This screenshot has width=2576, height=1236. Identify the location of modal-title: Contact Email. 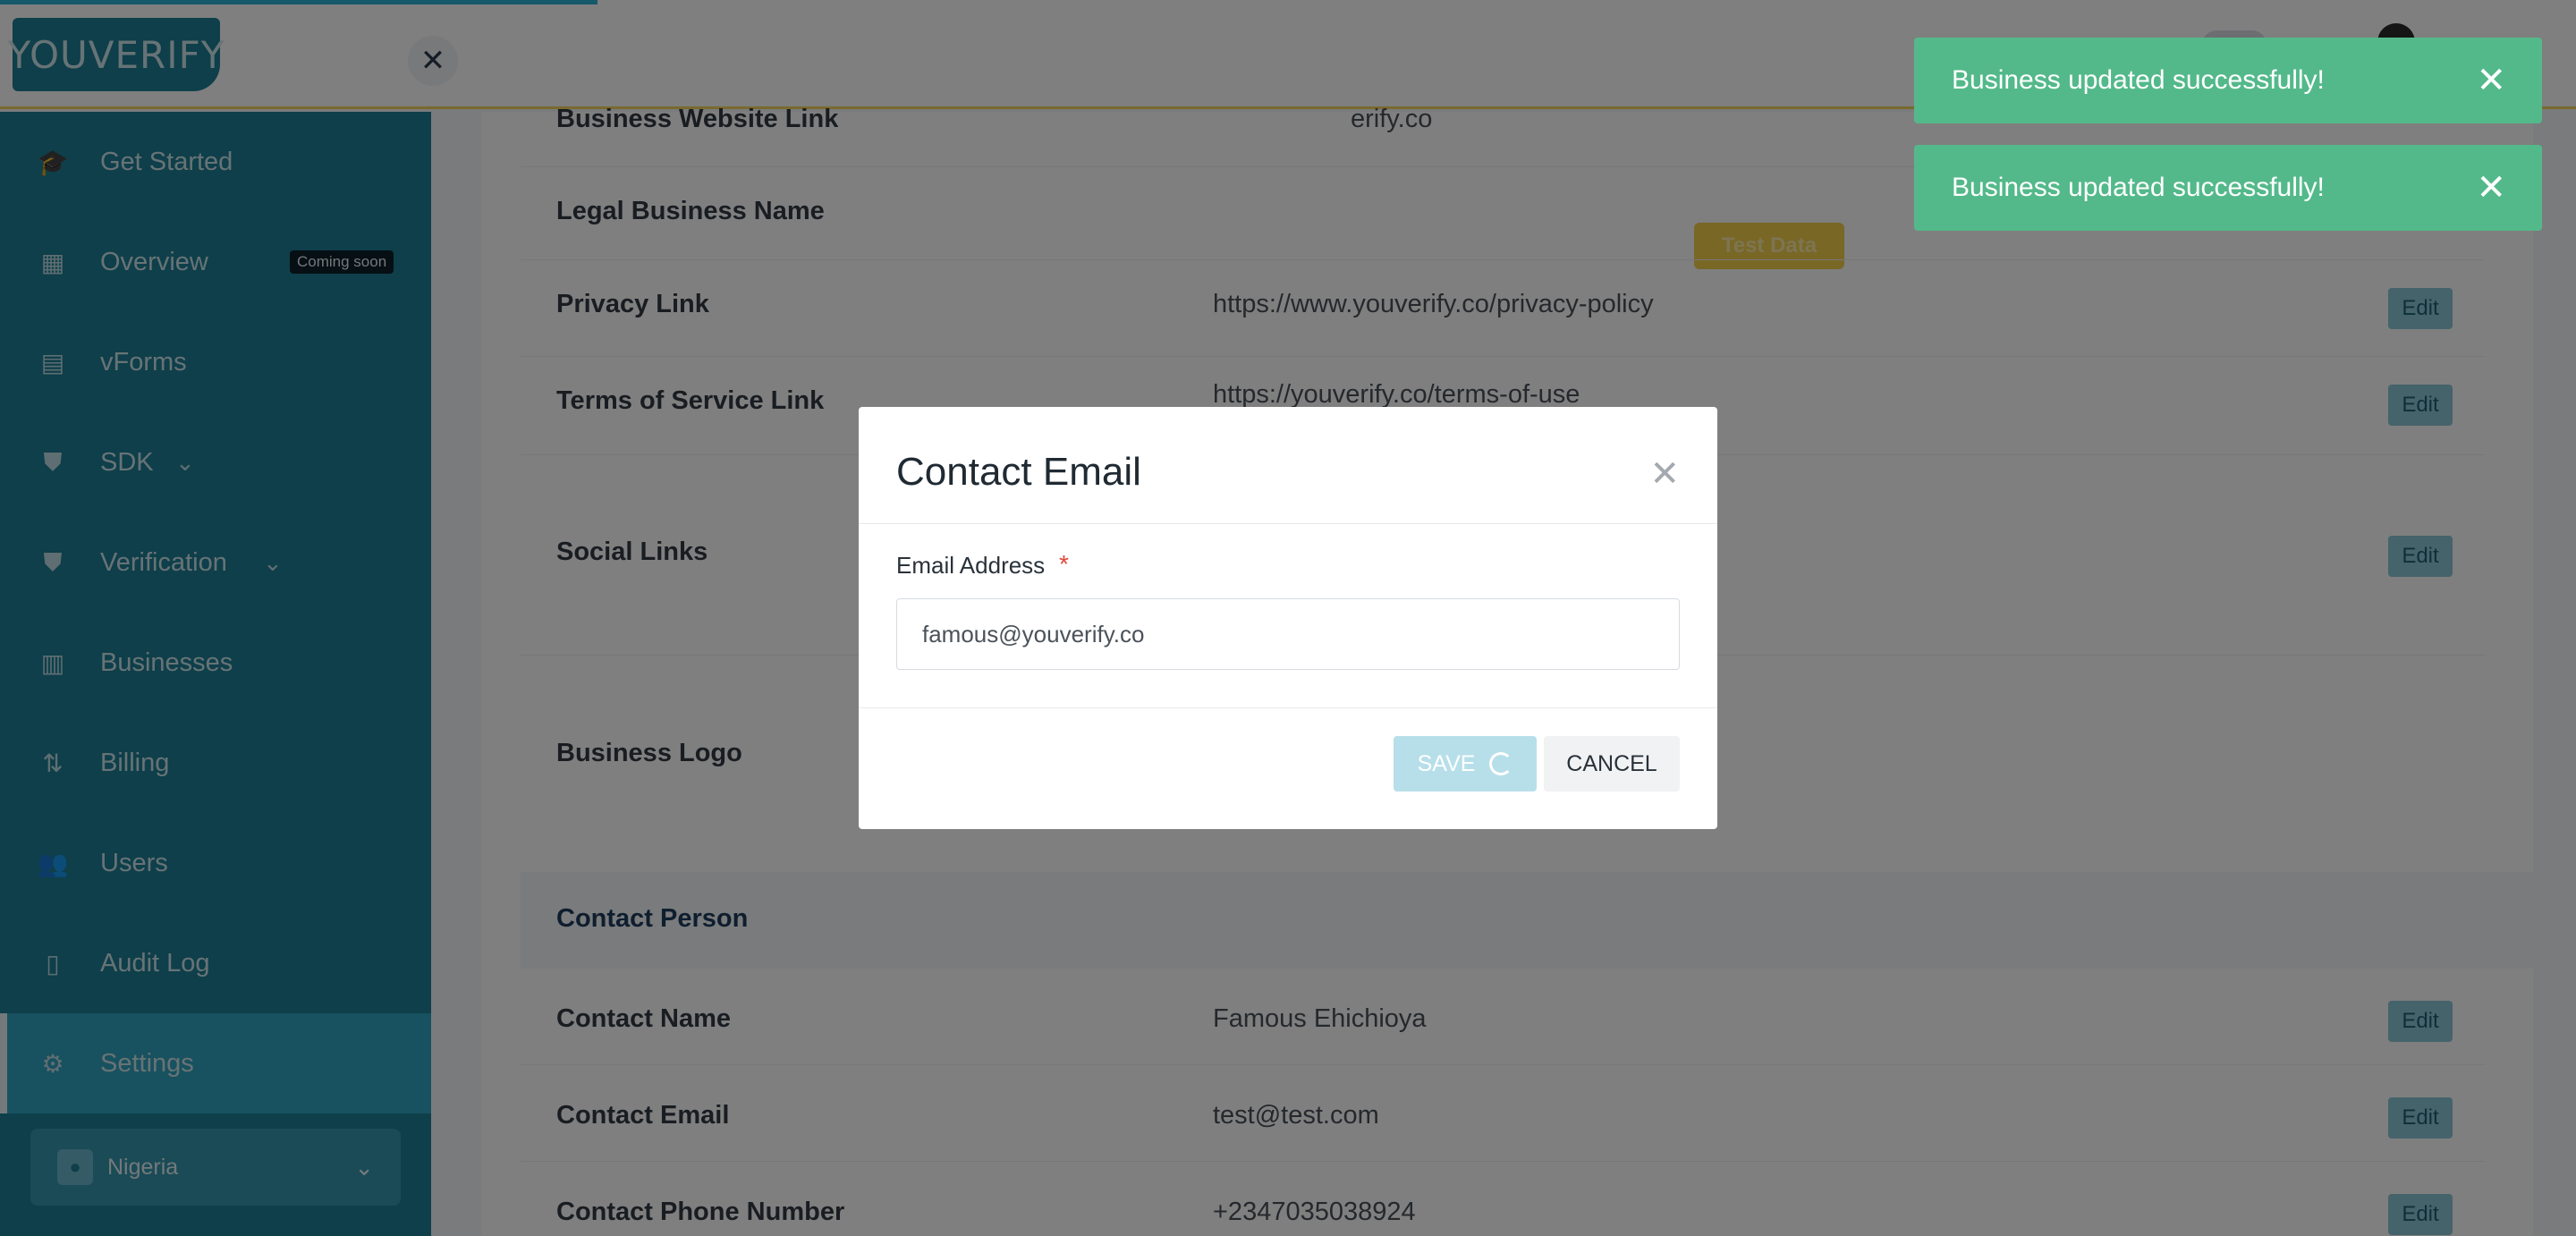
(1018, 472).